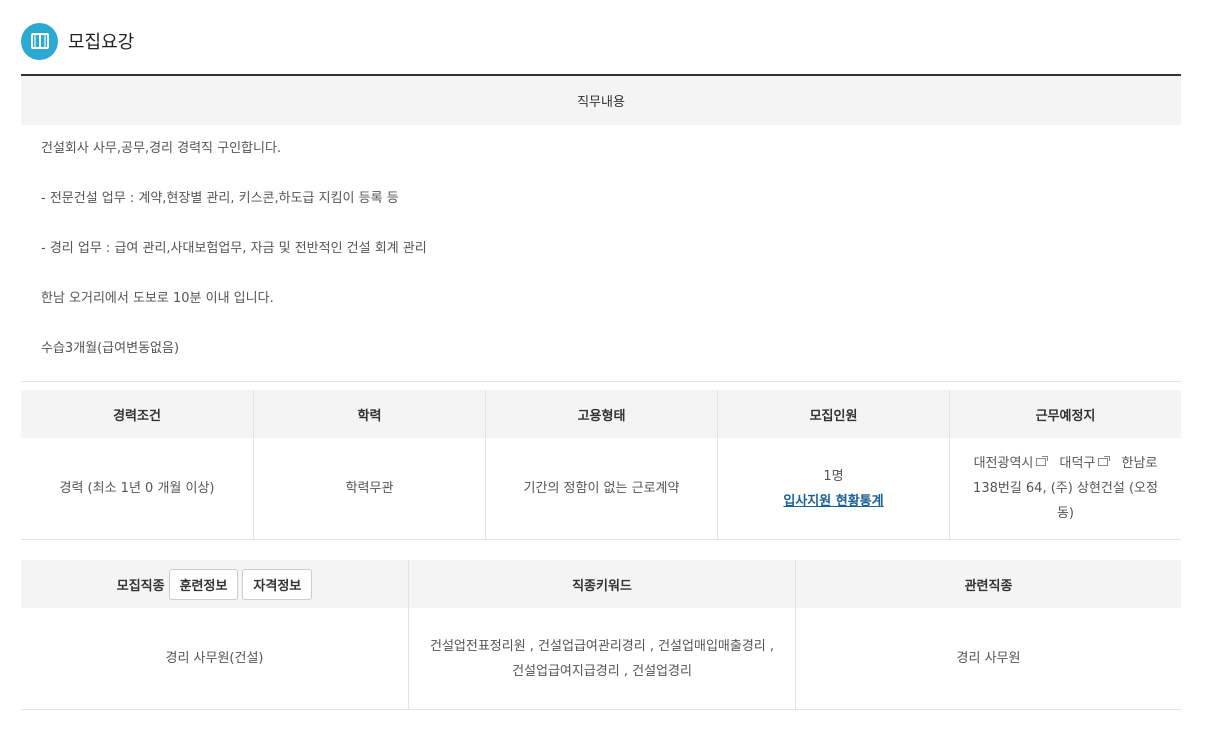  What do you see at coordinates (157, 298) in the screenshot?
I see `description-line: 한남 오거리에서 도보로 10분 이내 입니다.` at bounding box center [157, 298].